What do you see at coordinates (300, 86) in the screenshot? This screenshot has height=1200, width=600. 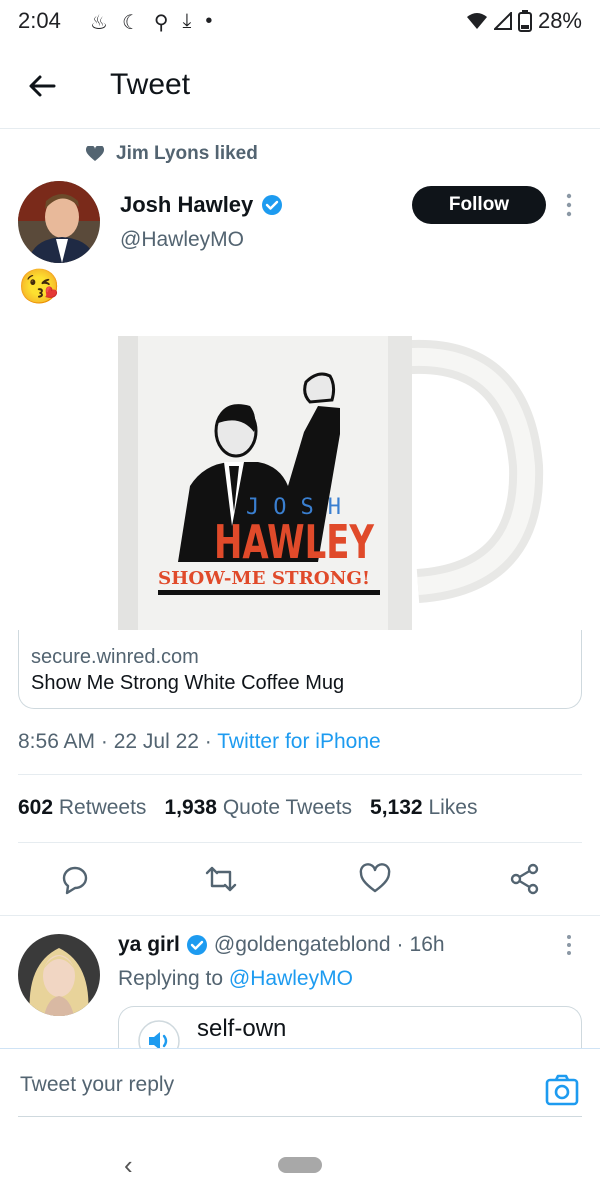 I see `top-app-bar: Tweet` at bounding box center [300, 86].